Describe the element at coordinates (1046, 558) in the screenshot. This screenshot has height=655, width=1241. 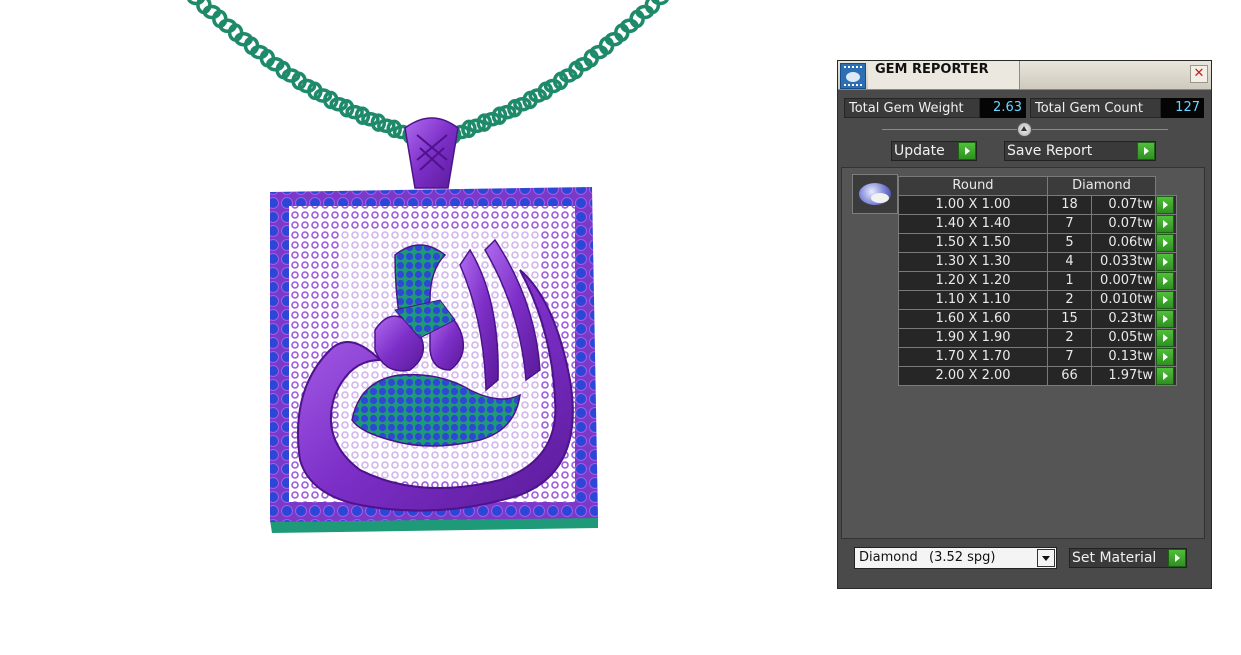
I see `chevron-down-icon` at that location.